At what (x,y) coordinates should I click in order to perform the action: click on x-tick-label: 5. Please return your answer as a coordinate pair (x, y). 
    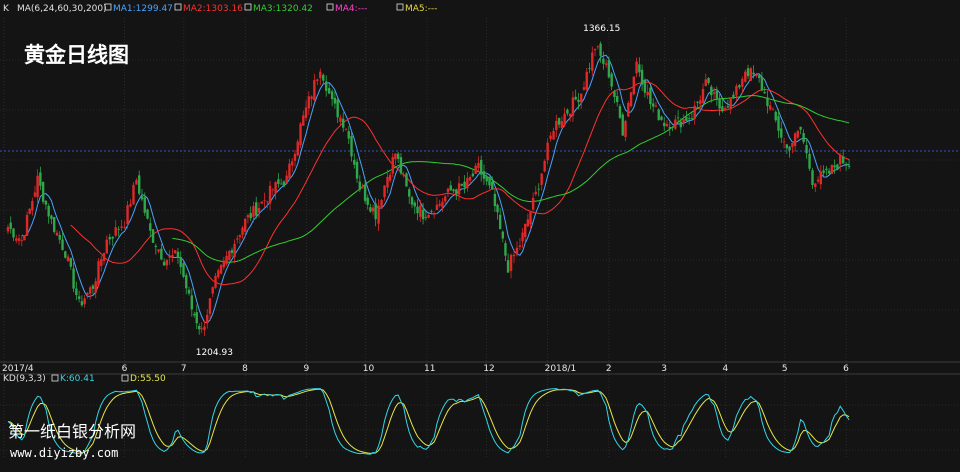
    Looking at the image, I should click on (785, 369).